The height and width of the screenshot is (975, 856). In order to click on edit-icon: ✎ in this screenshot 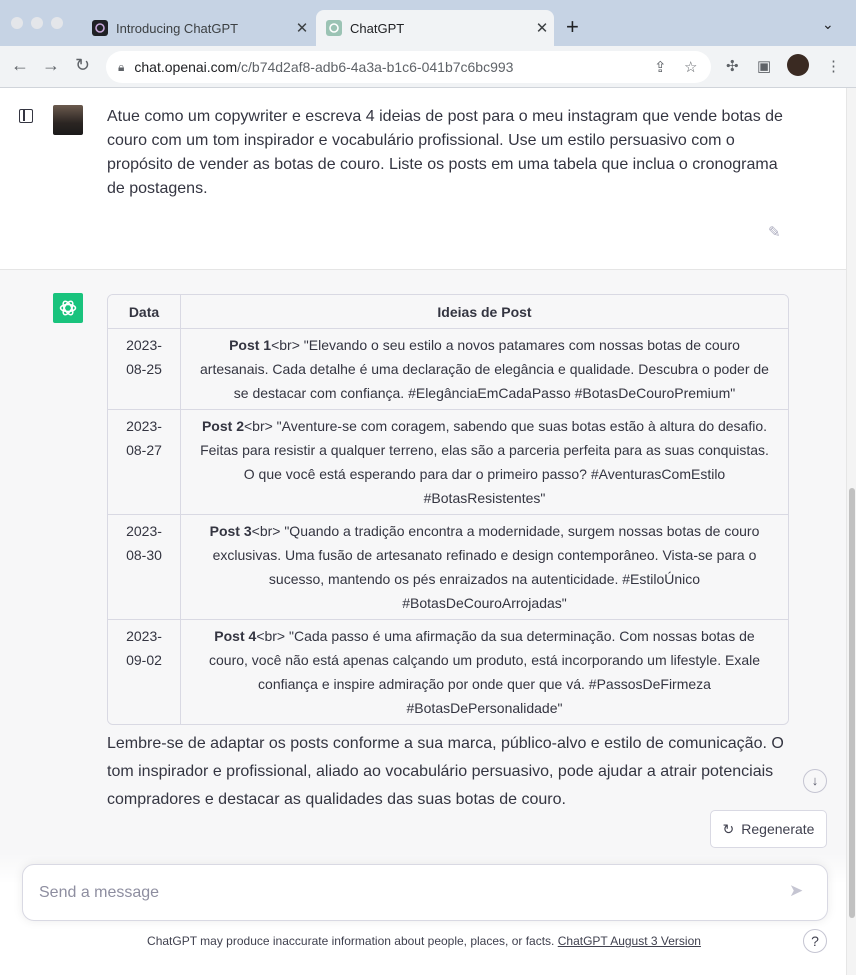, I will do `click(774, 232)`.